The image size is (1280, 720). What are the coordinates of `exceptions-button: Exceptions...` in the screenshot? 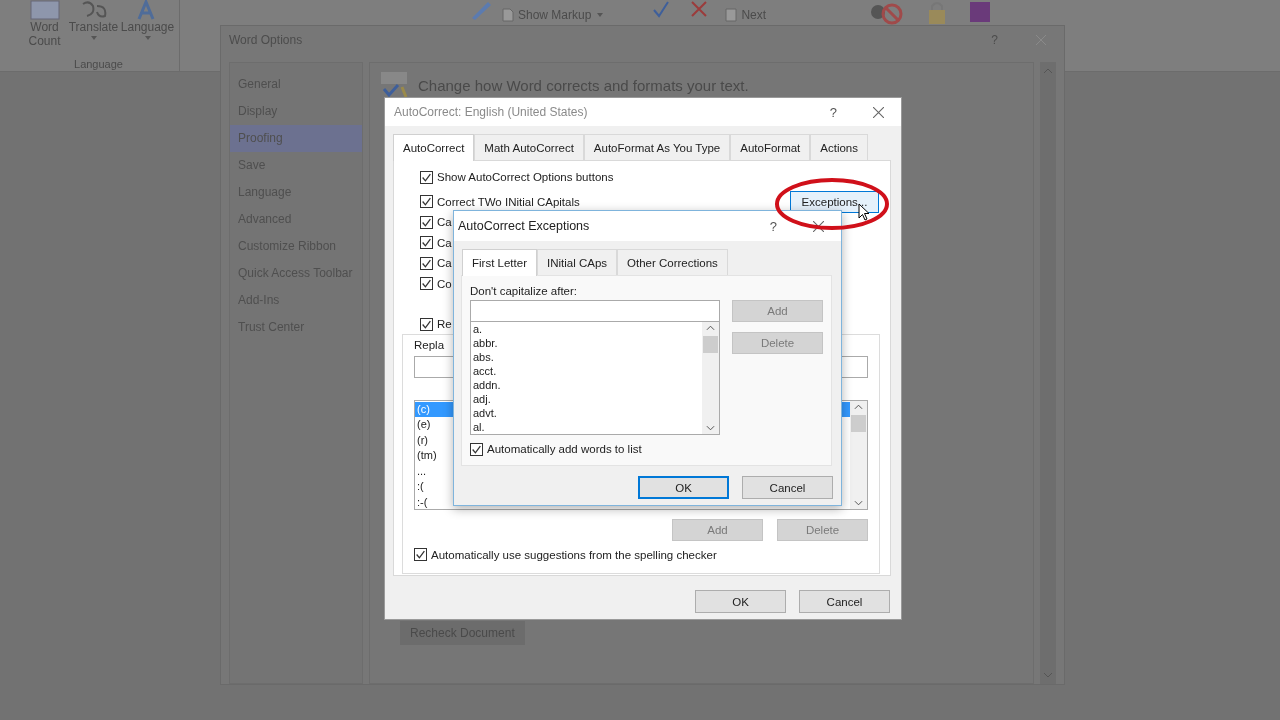 It's located at (834, 201).